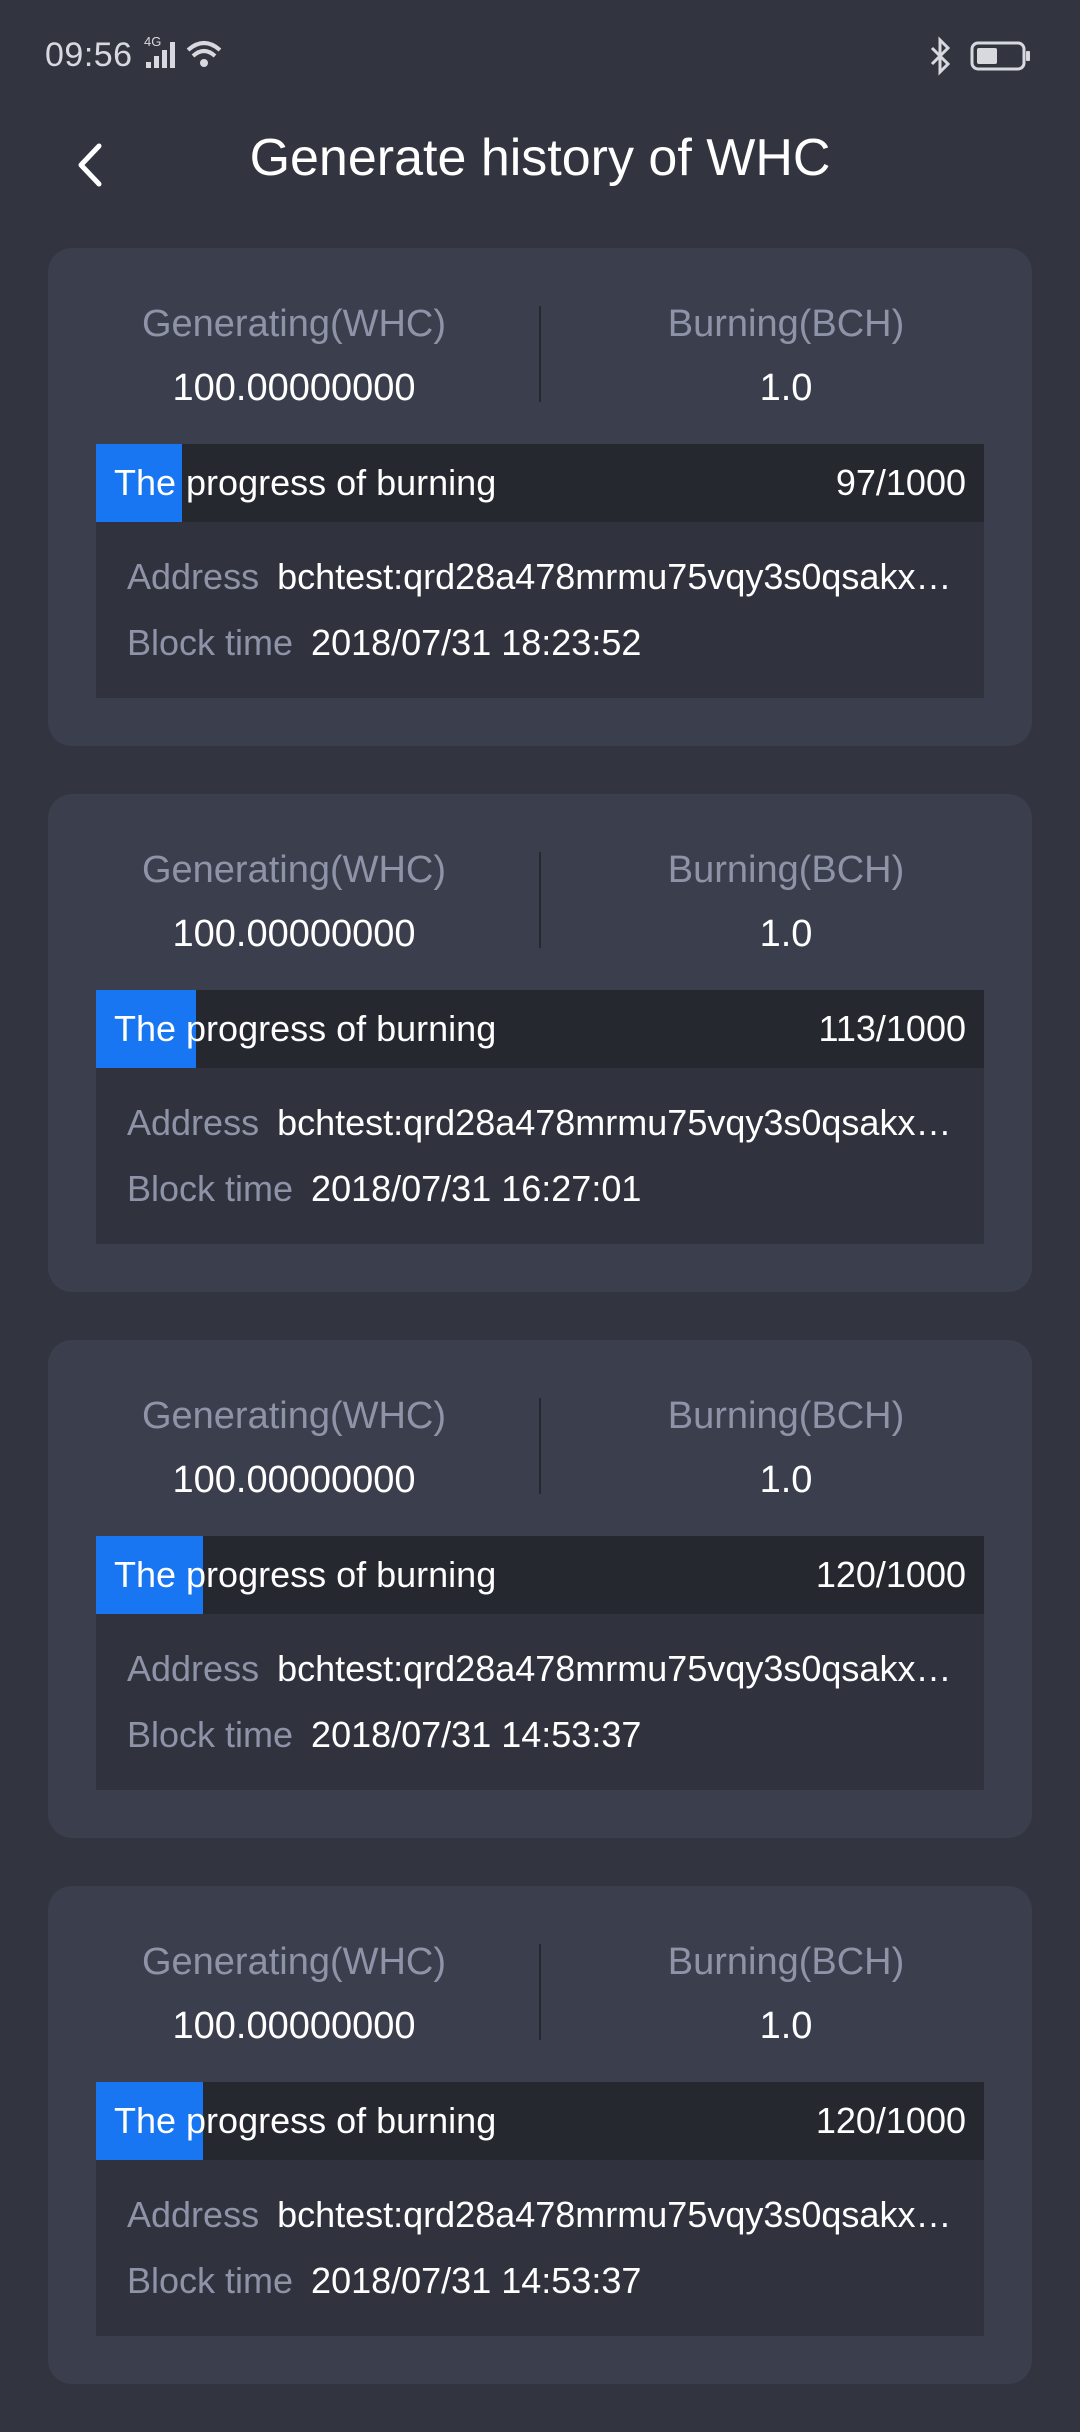  I want to click on progress-count: 97/1000, so click(900, 482).